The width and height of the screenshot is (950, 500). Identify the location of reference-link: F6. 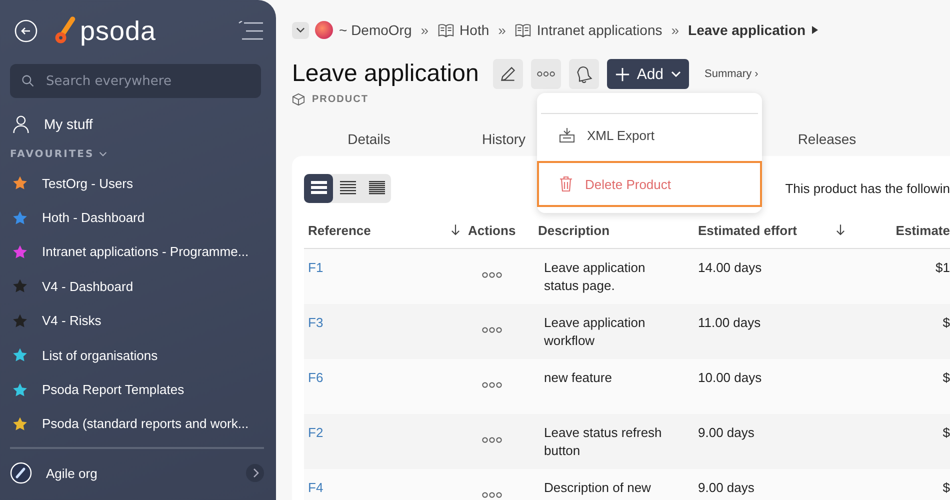
(316, 377).